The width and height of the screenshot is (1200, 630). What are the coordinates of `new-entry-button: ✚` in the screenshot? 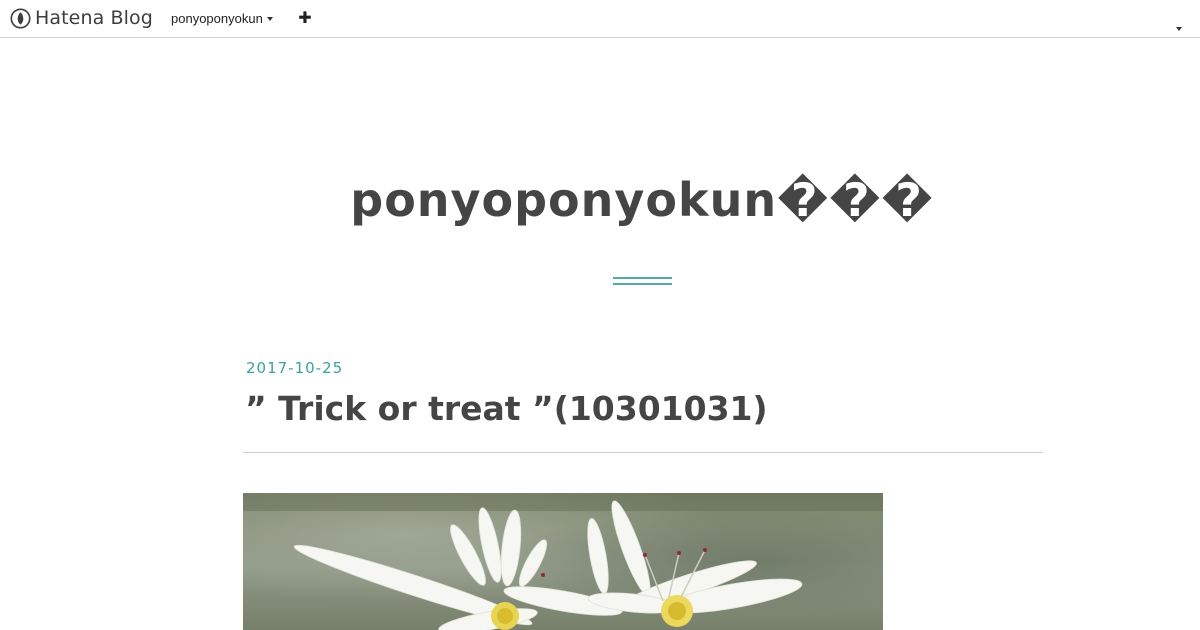 It's located at (305, 18).